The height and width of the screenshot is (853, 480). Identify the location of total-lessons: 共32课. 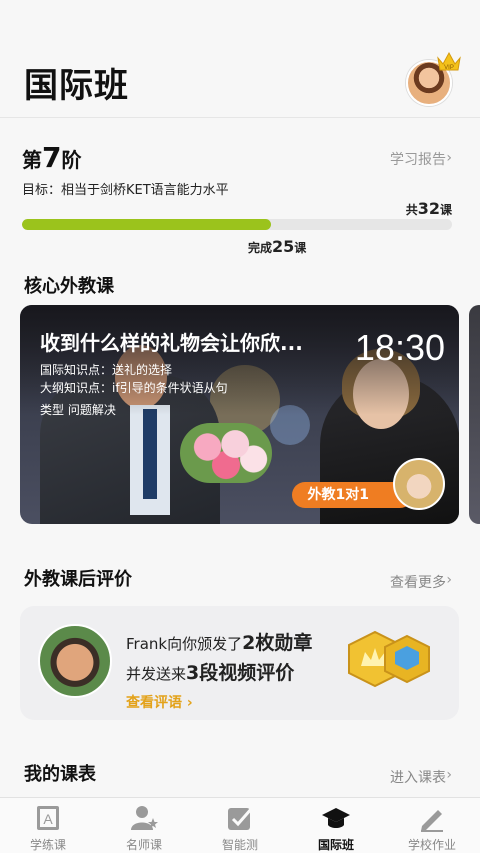
(428, 208).